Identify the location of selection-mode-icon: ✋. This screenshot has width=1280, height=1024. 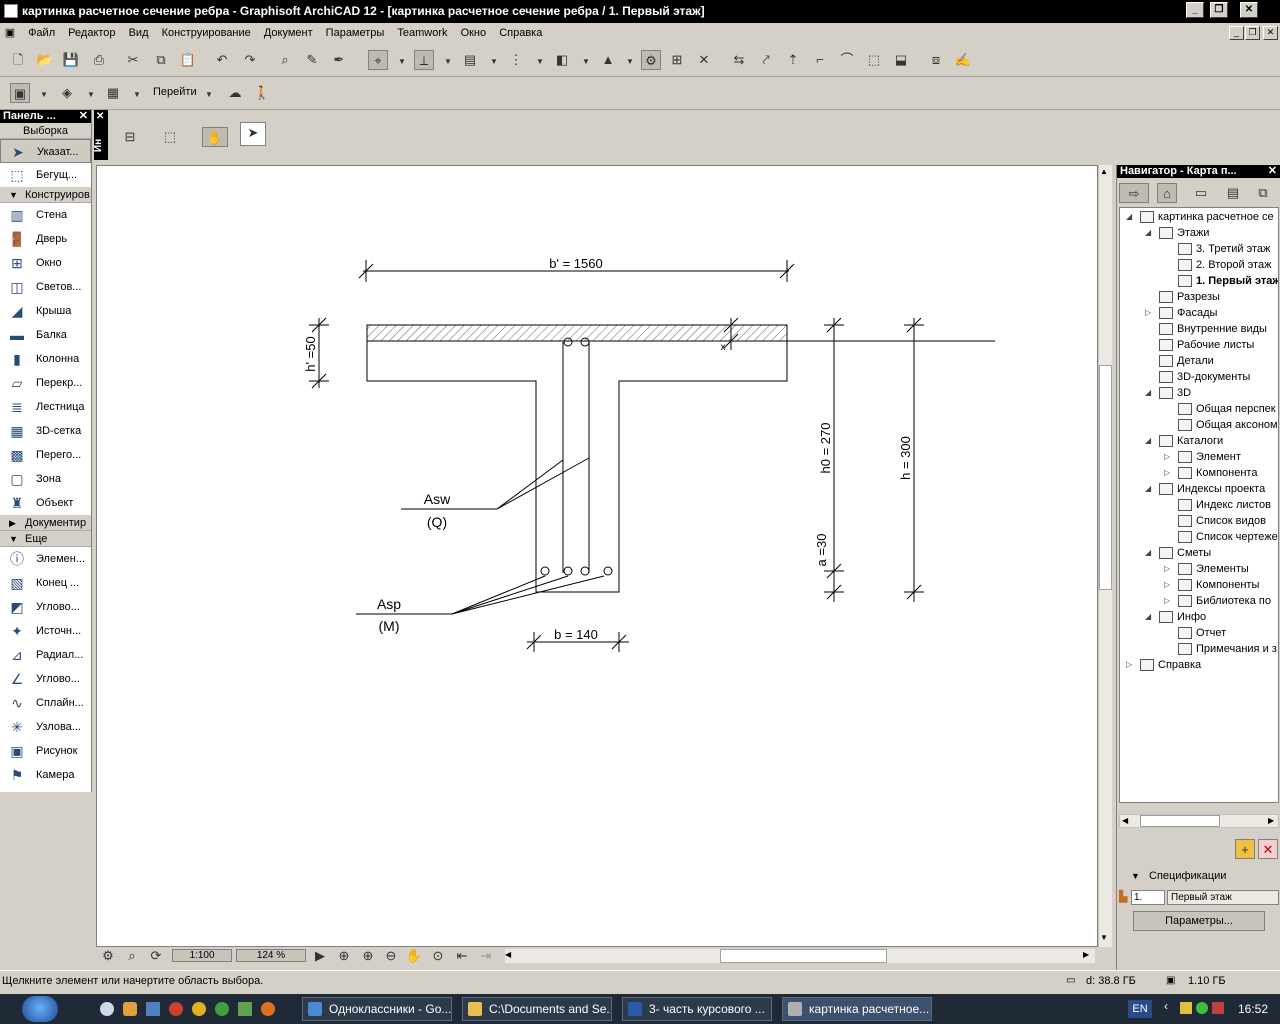
(215, 137).